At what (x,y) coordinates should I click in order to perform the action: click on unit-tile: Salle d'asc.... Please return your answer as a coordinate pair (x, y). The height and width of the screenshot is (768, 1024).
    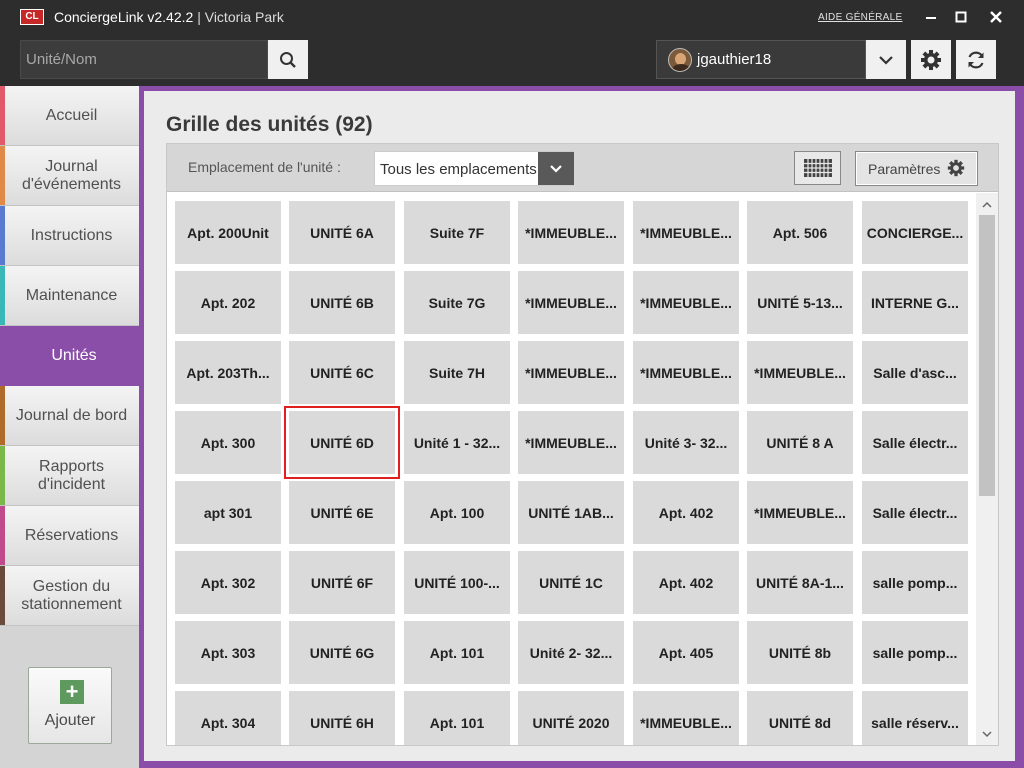
    Looking at the image, I should click on (915, 372).